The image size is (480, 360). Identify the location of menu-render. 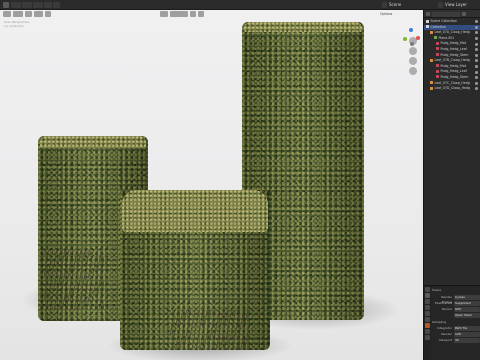
(38, 5).